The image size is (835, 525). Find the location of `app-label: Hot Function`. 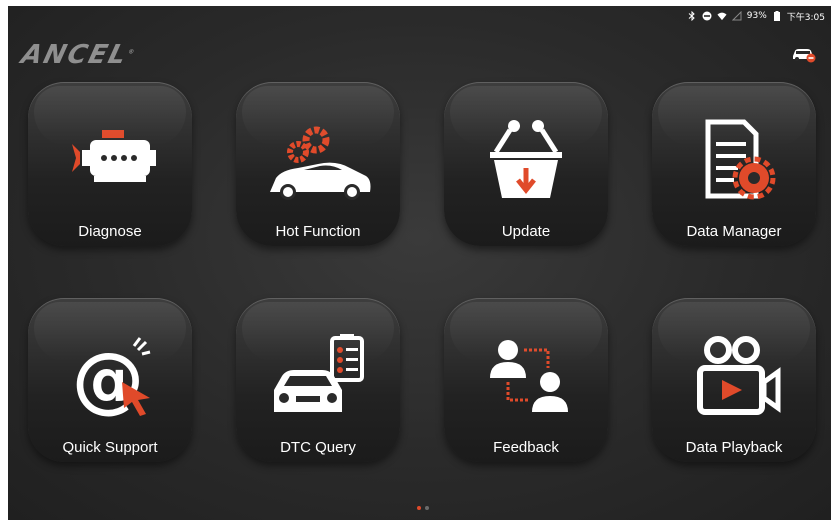

app-label: Hot Function is located at coordinates (318, 231).